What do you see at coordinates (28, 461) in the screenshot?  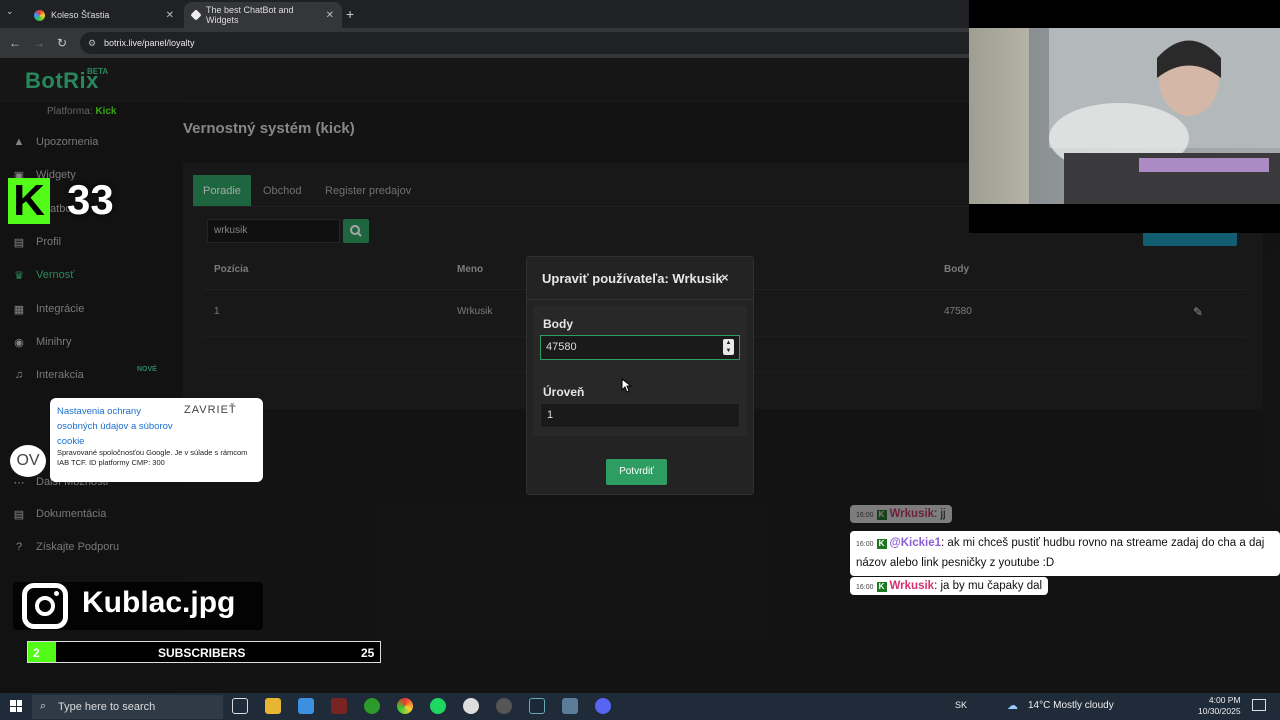 I see `cookie-badge: OV` at bounding box center [28, 461].